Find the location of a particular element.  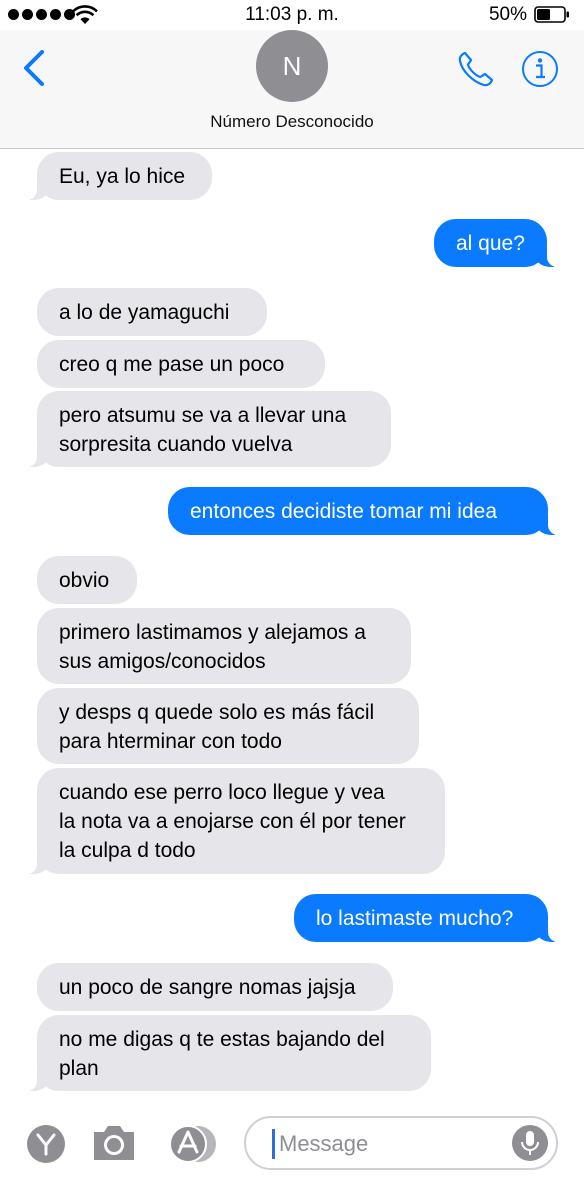

battery-percentage: 50% is located at coordinates (507, 14).